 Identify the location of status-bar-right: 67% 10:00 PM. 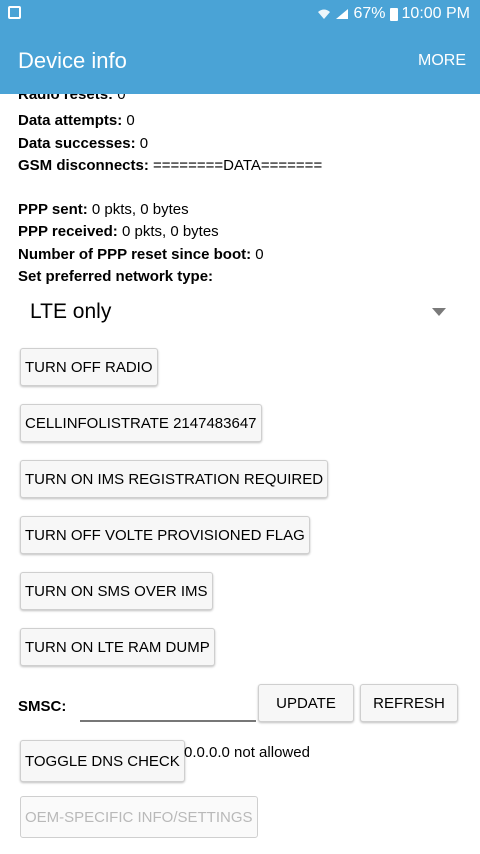
(393, 14).